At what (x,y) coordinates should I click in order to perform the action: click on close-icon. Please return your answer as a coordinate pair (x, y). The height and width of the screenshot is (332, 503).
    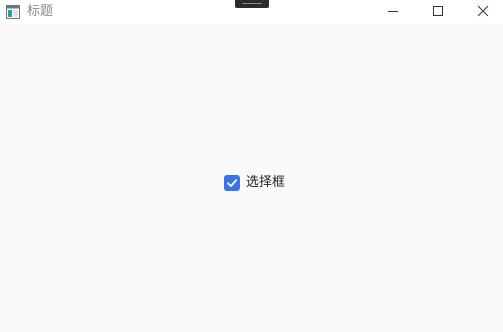
    Looking at the image, I should click on (483, 11).